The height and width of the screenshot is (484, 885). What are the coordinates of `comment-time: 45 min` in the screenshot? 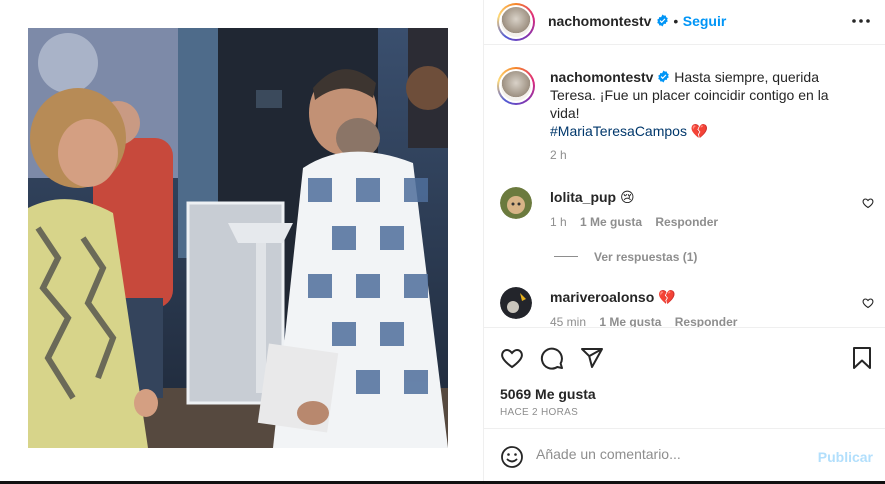 It's located at (568, 321).